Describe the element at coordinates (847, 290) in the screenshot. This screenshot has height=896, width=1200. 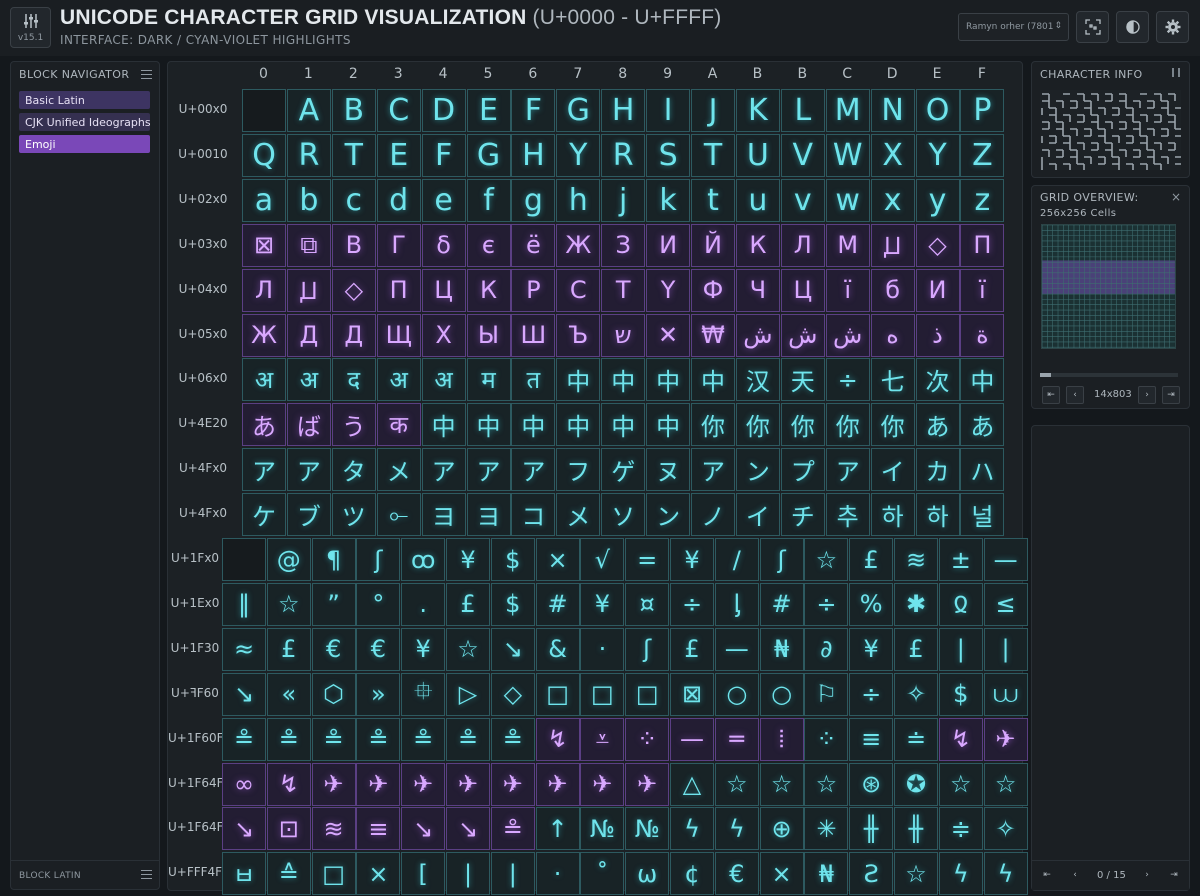
I see `glyph-cell: ї` at that location.